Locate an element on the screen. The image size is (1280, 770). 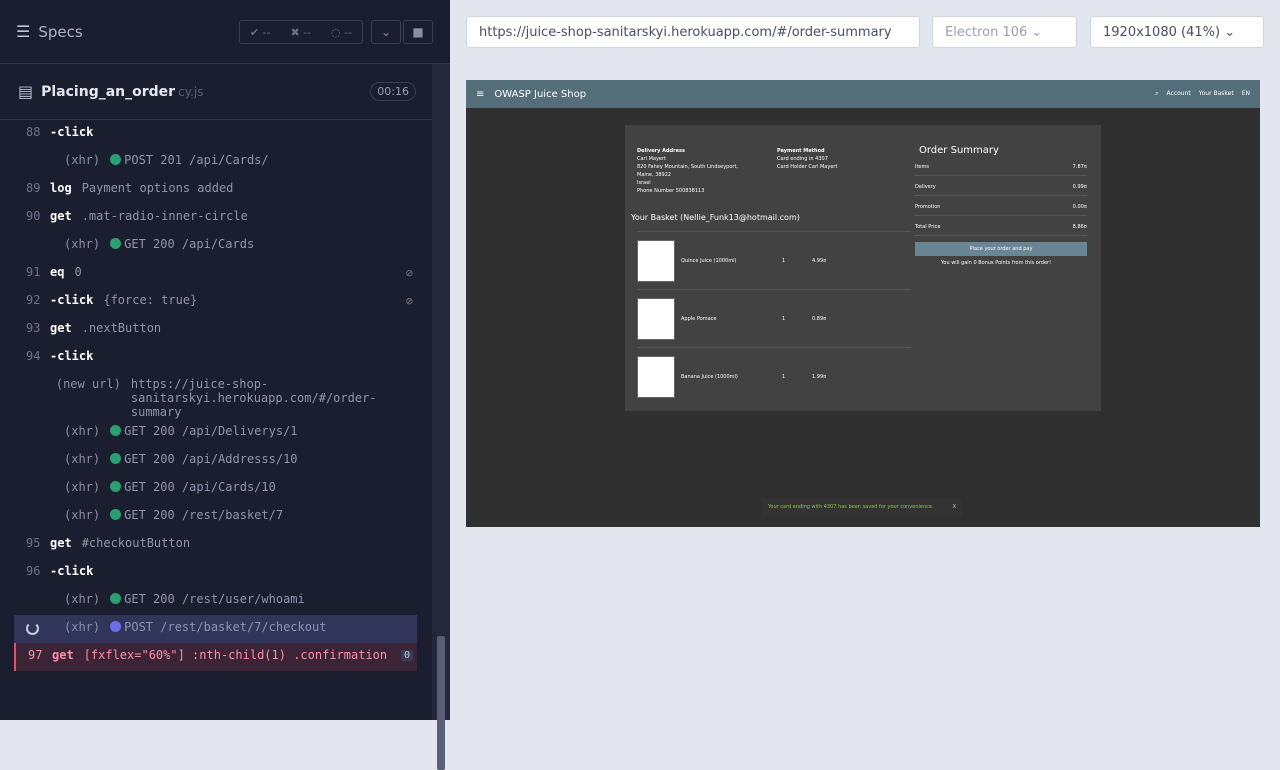
command-row: (xhr) GET 200 /api/Deliverys/1 is located at coordinates (215, 433).